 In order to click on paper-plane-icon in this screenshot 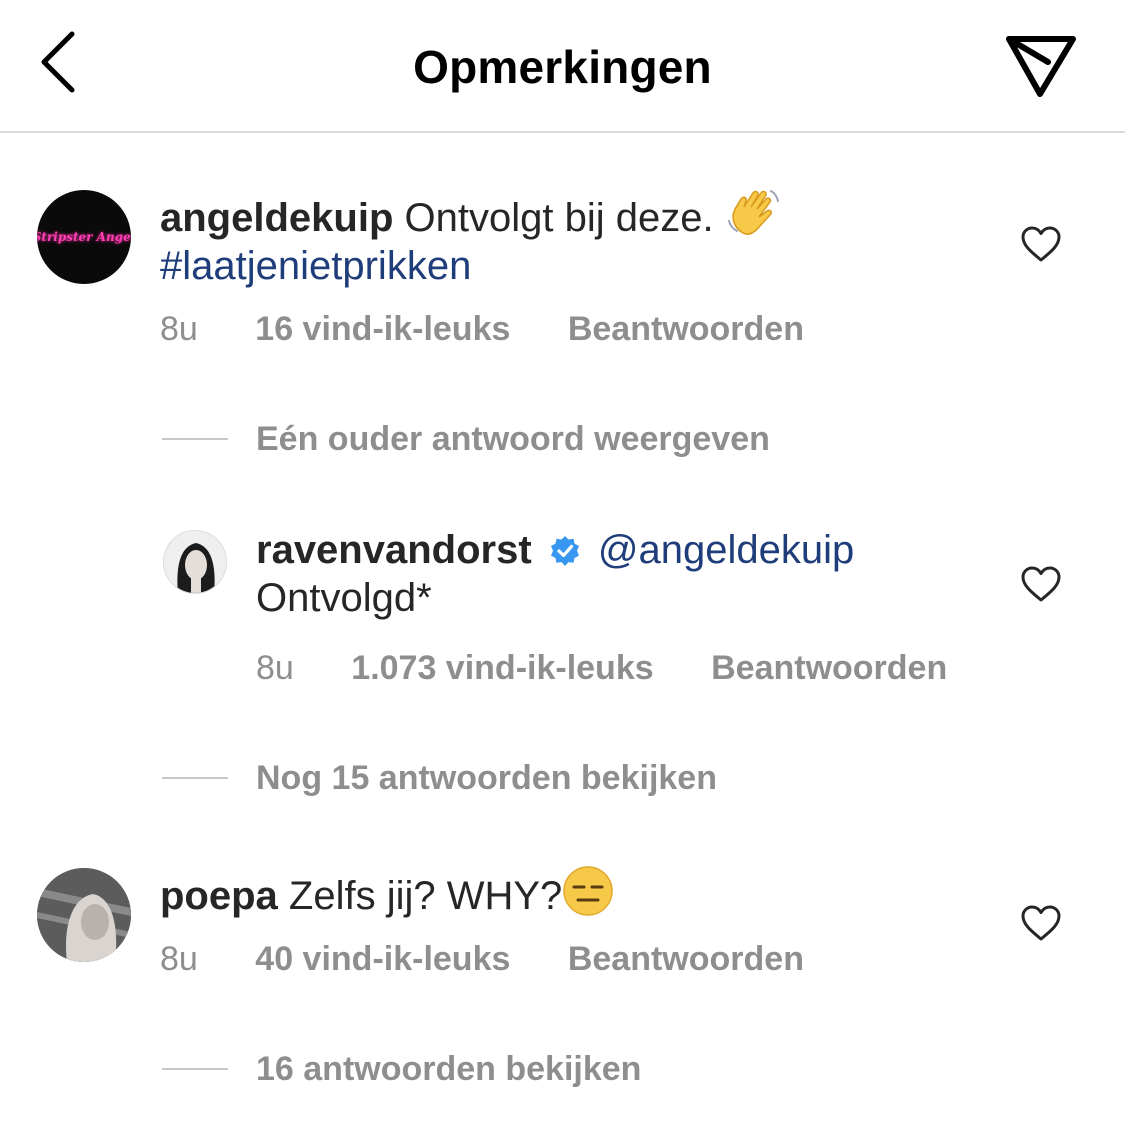, I will do `click(1041, 66)`.